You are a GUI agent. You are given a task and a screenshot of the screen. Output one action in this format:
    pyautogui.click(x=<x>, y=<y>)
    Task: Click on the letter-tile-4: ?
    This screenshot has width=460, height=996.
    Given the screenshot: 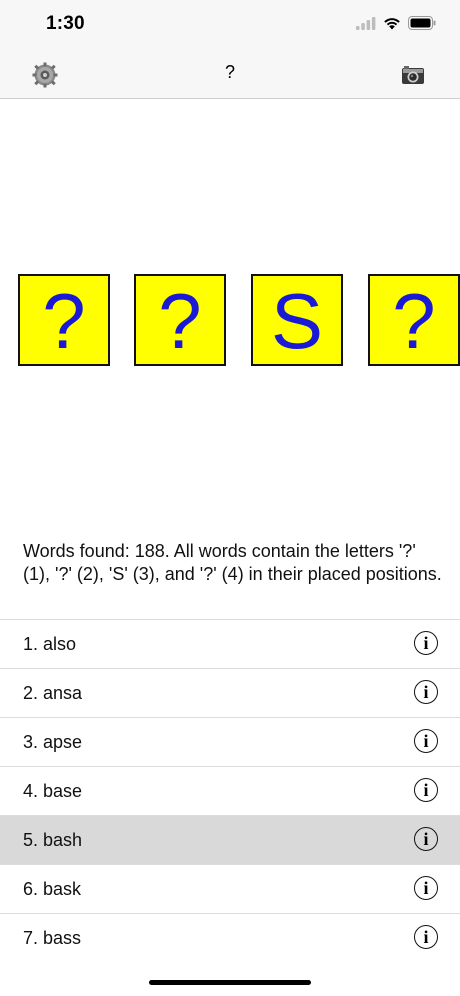 What is the action you would take?
    pyautogui.click(x=414, y=320)
    